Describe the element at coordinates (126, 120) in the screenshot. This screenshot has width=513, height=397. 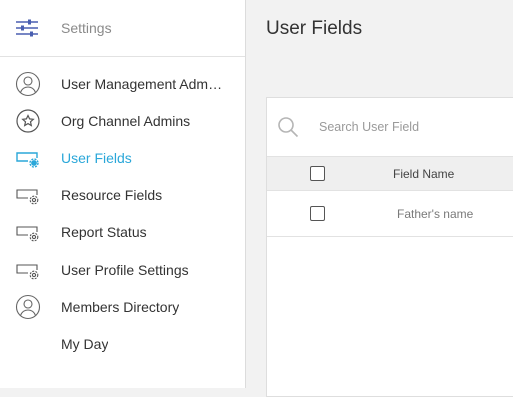
I see `sidebar-item-label: Org Channel Admins` at that location.